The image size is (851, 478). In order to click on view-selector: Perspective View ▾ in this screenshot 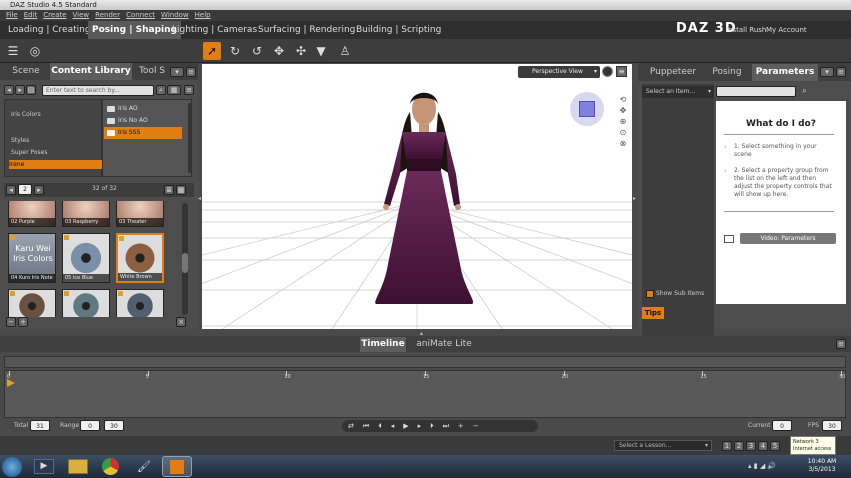, I will do `click(559, 72)`.